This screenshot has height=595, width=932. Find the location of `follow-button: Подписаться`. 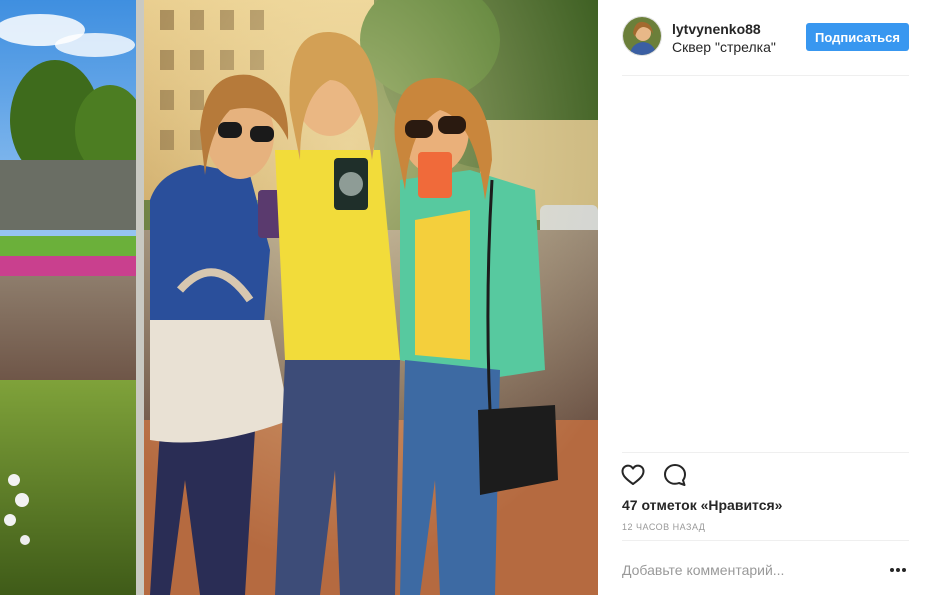

follow-button: Подписаться is located at coordinates (857, 37).